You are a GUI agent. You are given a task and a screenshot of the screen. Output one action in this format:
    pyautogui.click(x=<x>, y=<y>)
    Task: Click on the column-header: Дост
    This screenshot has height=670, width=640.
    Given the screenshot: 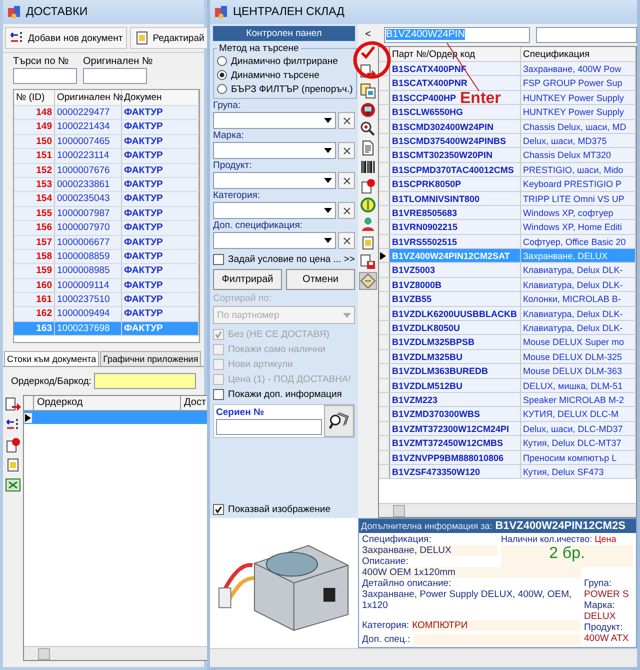 What is the action you would take?
    pyautogui.click(x=195, y=403)
    